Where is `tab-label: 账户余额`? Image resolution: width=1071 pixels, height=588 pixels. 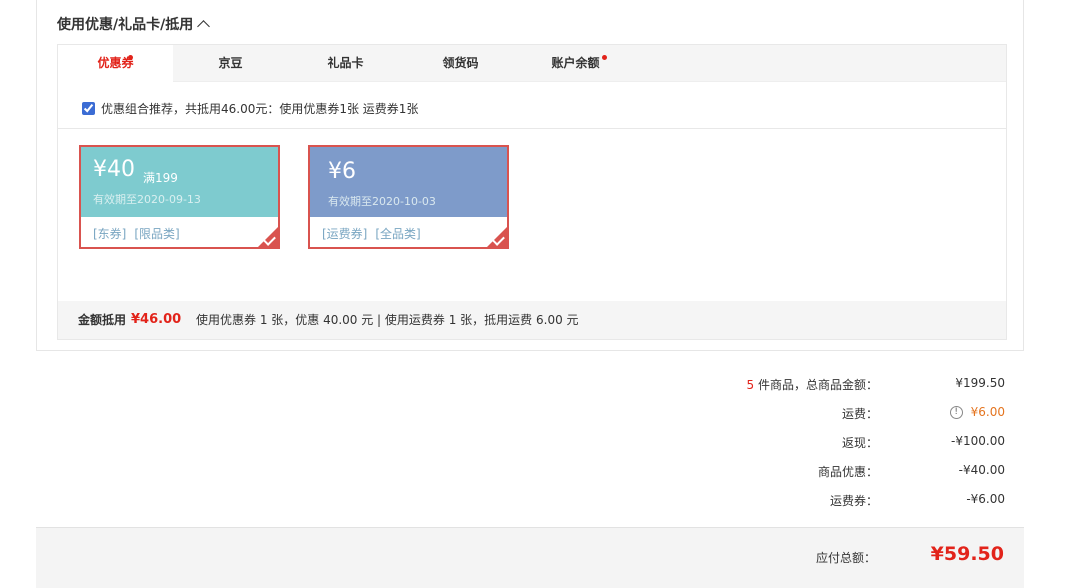 tab-label: 账户余额 is located at coordinates (575, 63).